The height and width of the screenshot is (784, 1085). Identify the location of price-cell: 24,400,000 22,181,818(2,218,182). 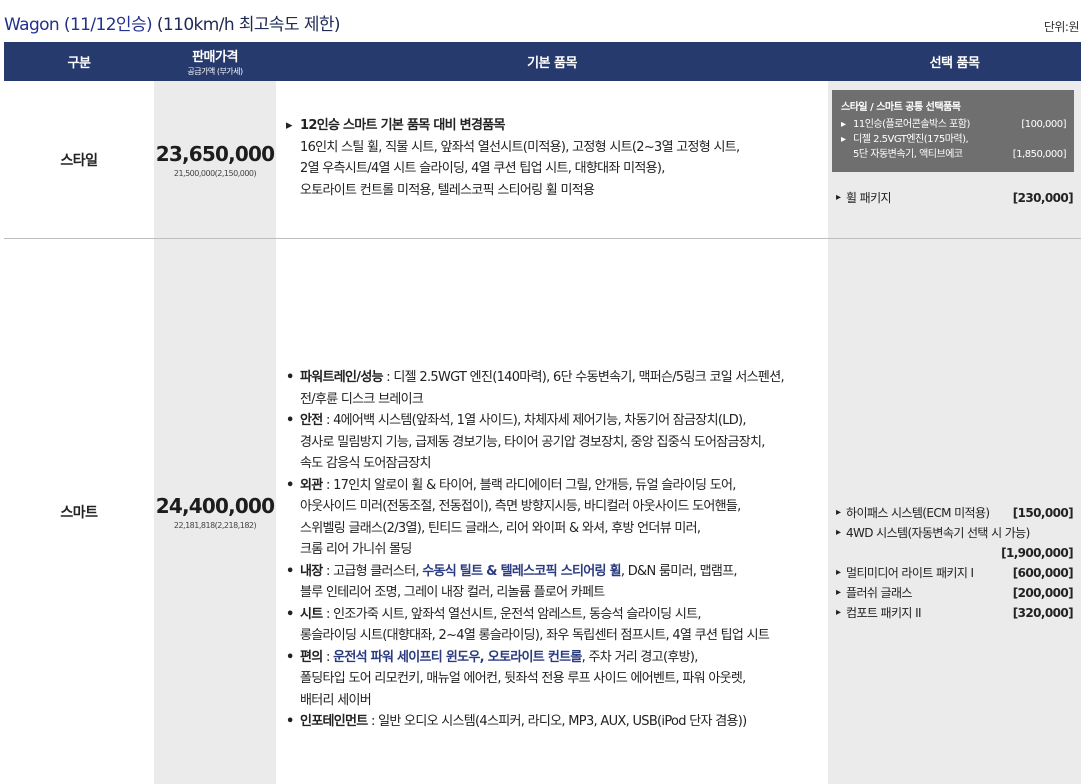
(215, 511).